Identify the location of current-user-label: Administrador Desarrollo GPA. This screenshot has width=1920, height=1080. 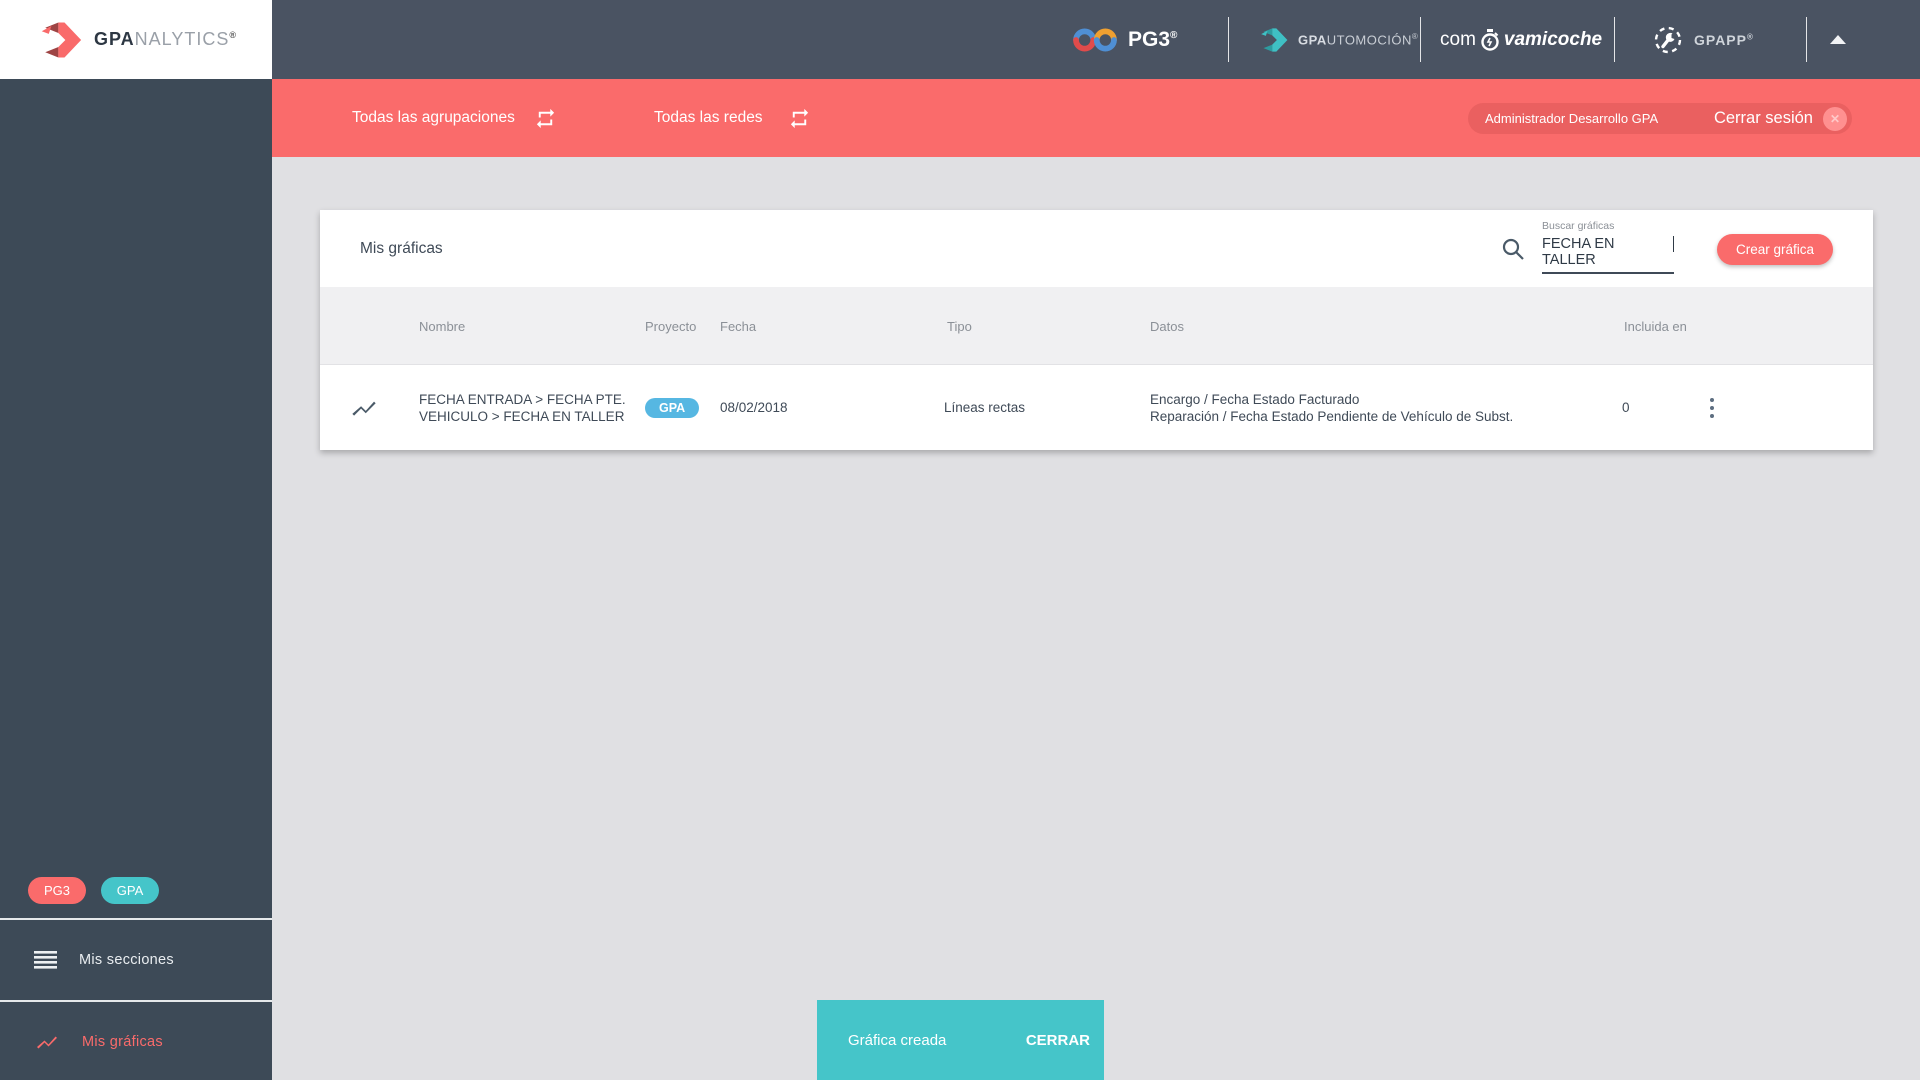
(1572, 118).